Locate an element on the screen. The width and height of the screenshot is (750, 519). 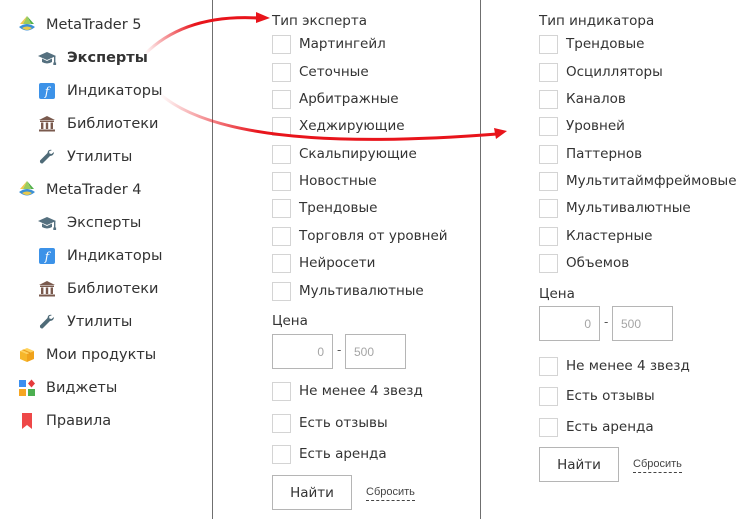
checkbox-label: Есть аренда is located at coordinates (610, 427).